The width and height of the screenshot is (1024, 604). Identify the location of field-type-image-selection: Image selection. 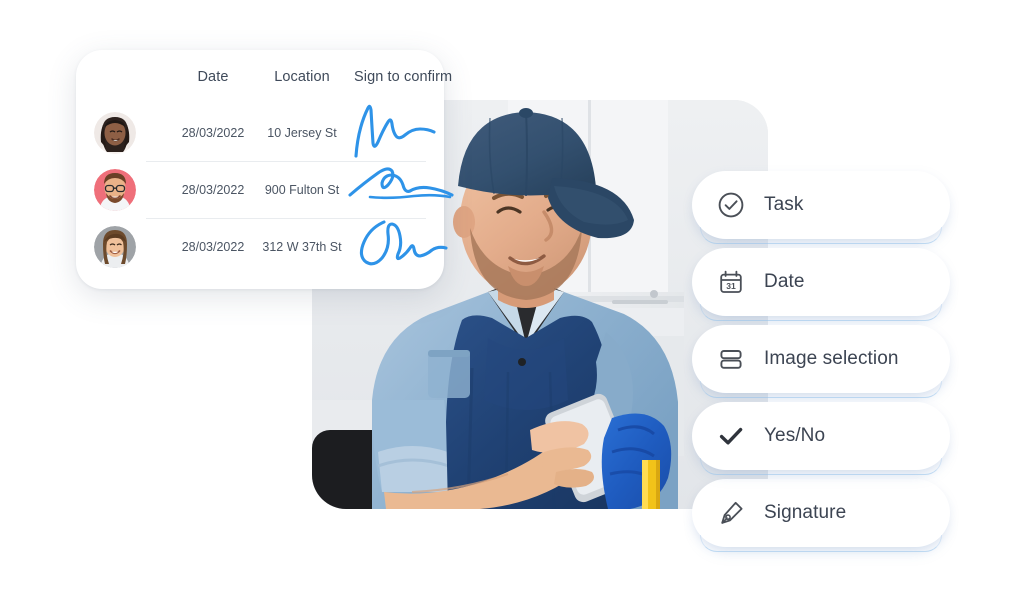
(821, 361).